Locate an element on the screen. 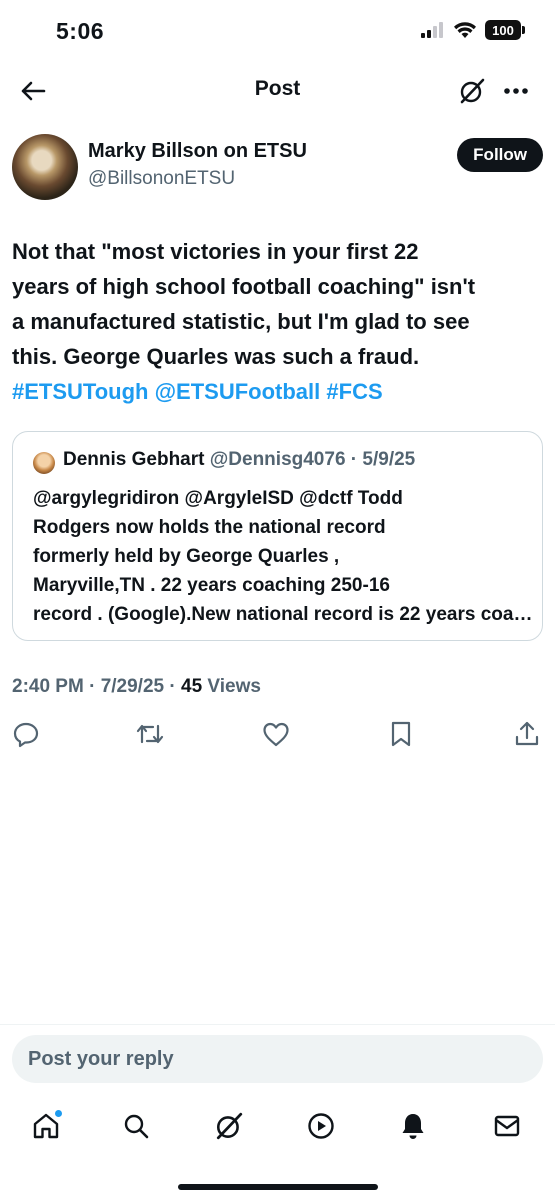 This screenshot has height=1200, width=555. search-icon is located at coordinates (136, 1126).